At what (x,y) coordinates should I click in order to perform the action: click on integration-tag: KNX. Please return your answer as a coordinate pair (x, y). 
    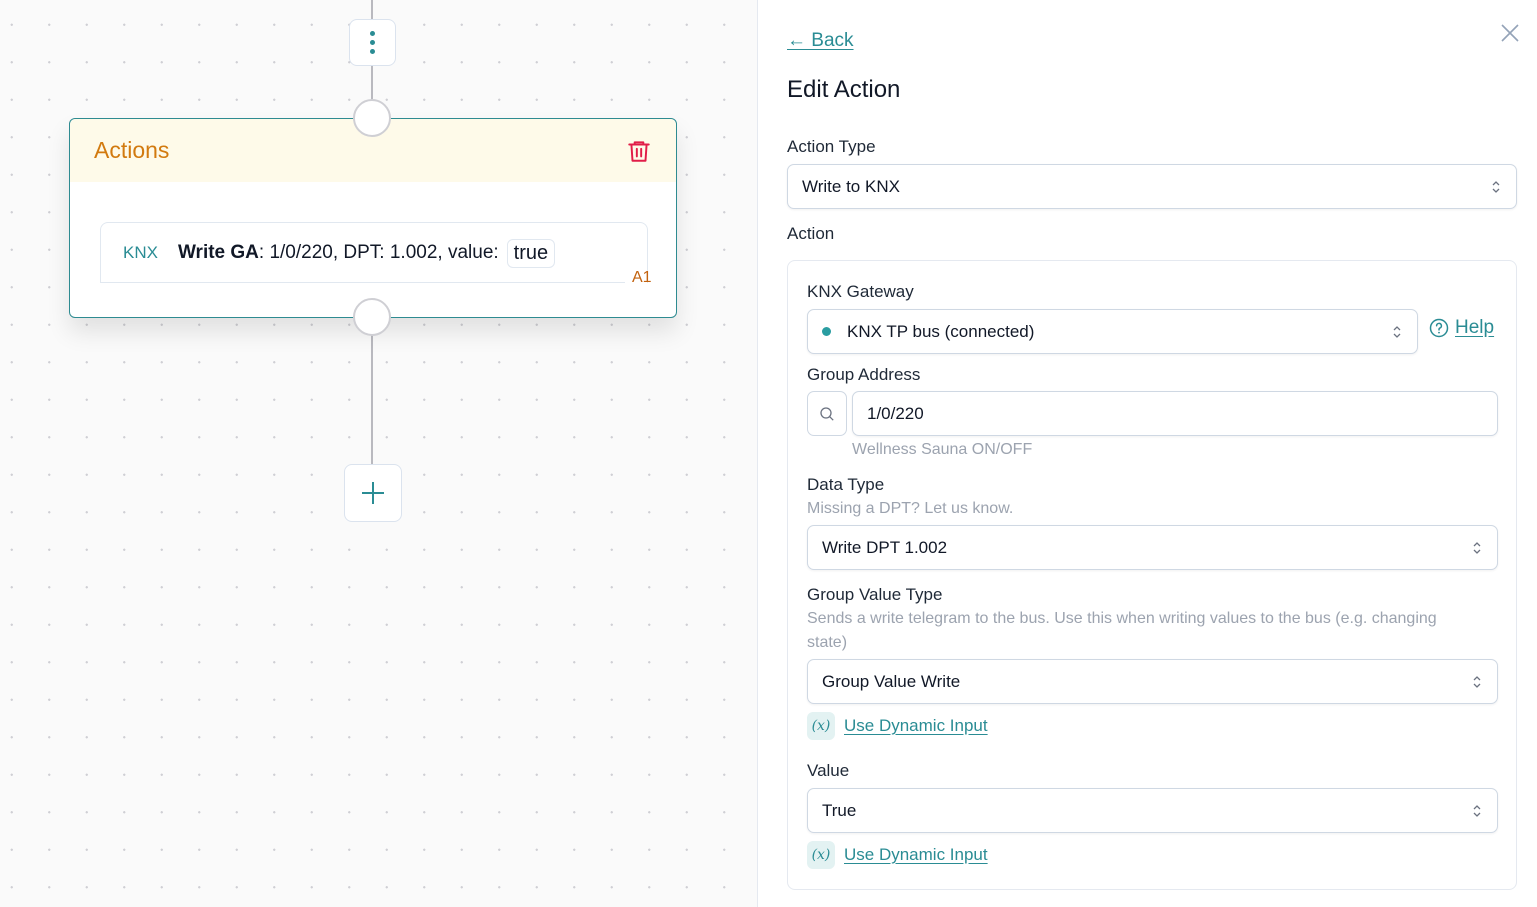
    Looking at the image, I should click on (140, 252).